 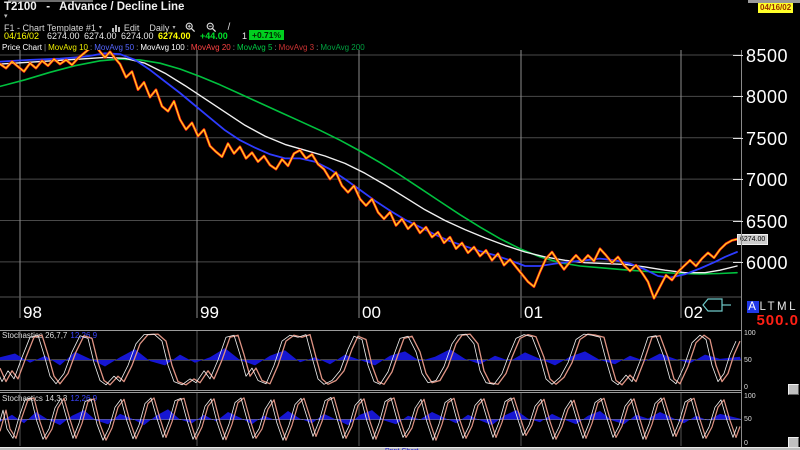 What do you see at coordinates (767, 221) in the screenshot?
I see `y-axis-label: 6500` at bounding box center [767, 221].